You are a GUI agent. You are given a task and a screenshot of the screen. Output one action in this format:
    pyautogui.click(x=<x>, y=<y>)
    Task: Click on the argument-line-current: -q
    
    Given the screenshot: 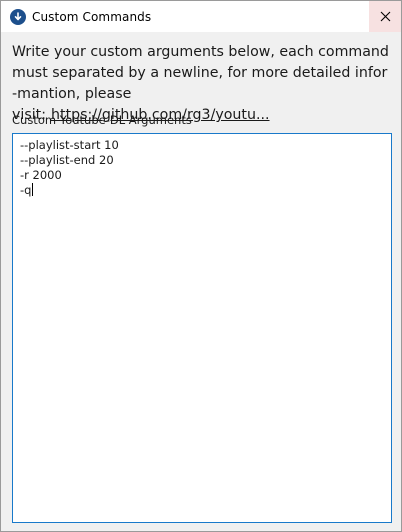 What is the action you would take?
    pyautogui.click(x=202, y=190)
    